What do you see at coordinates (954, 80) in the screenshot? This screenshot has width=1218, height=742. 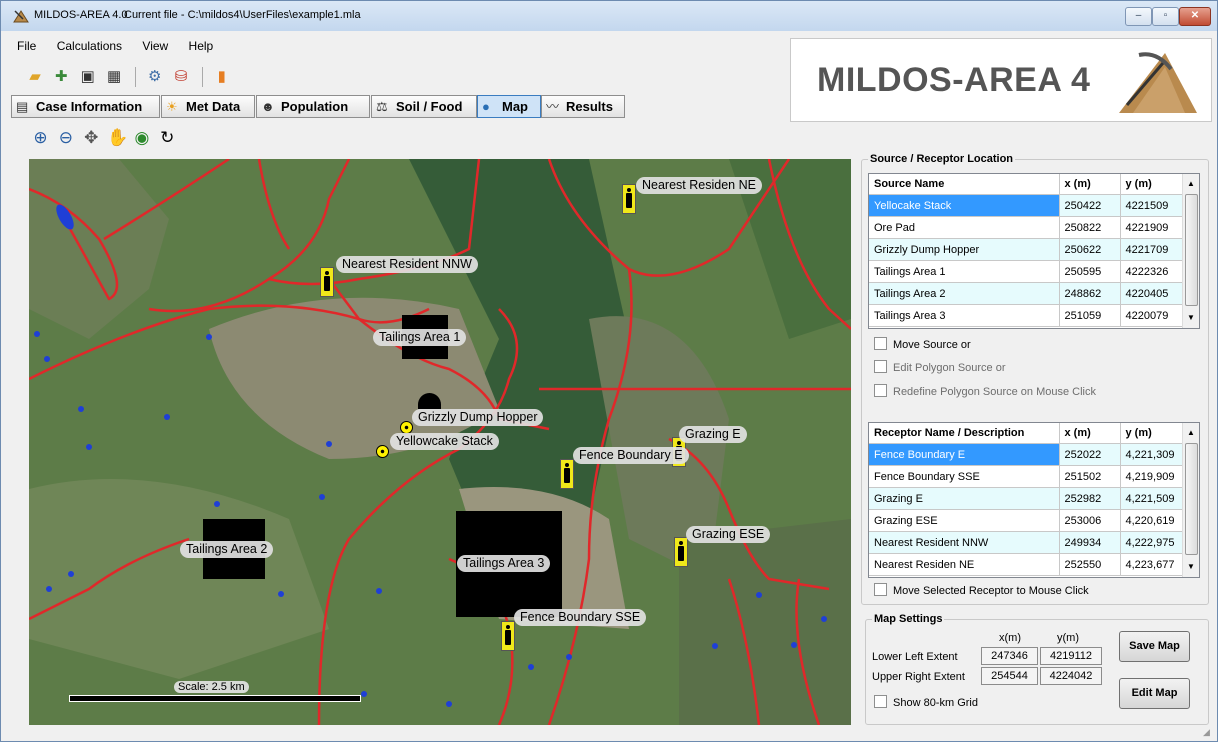 I see `logo-text: MILDOS-AREA 4` at bounding box center [954, 80].